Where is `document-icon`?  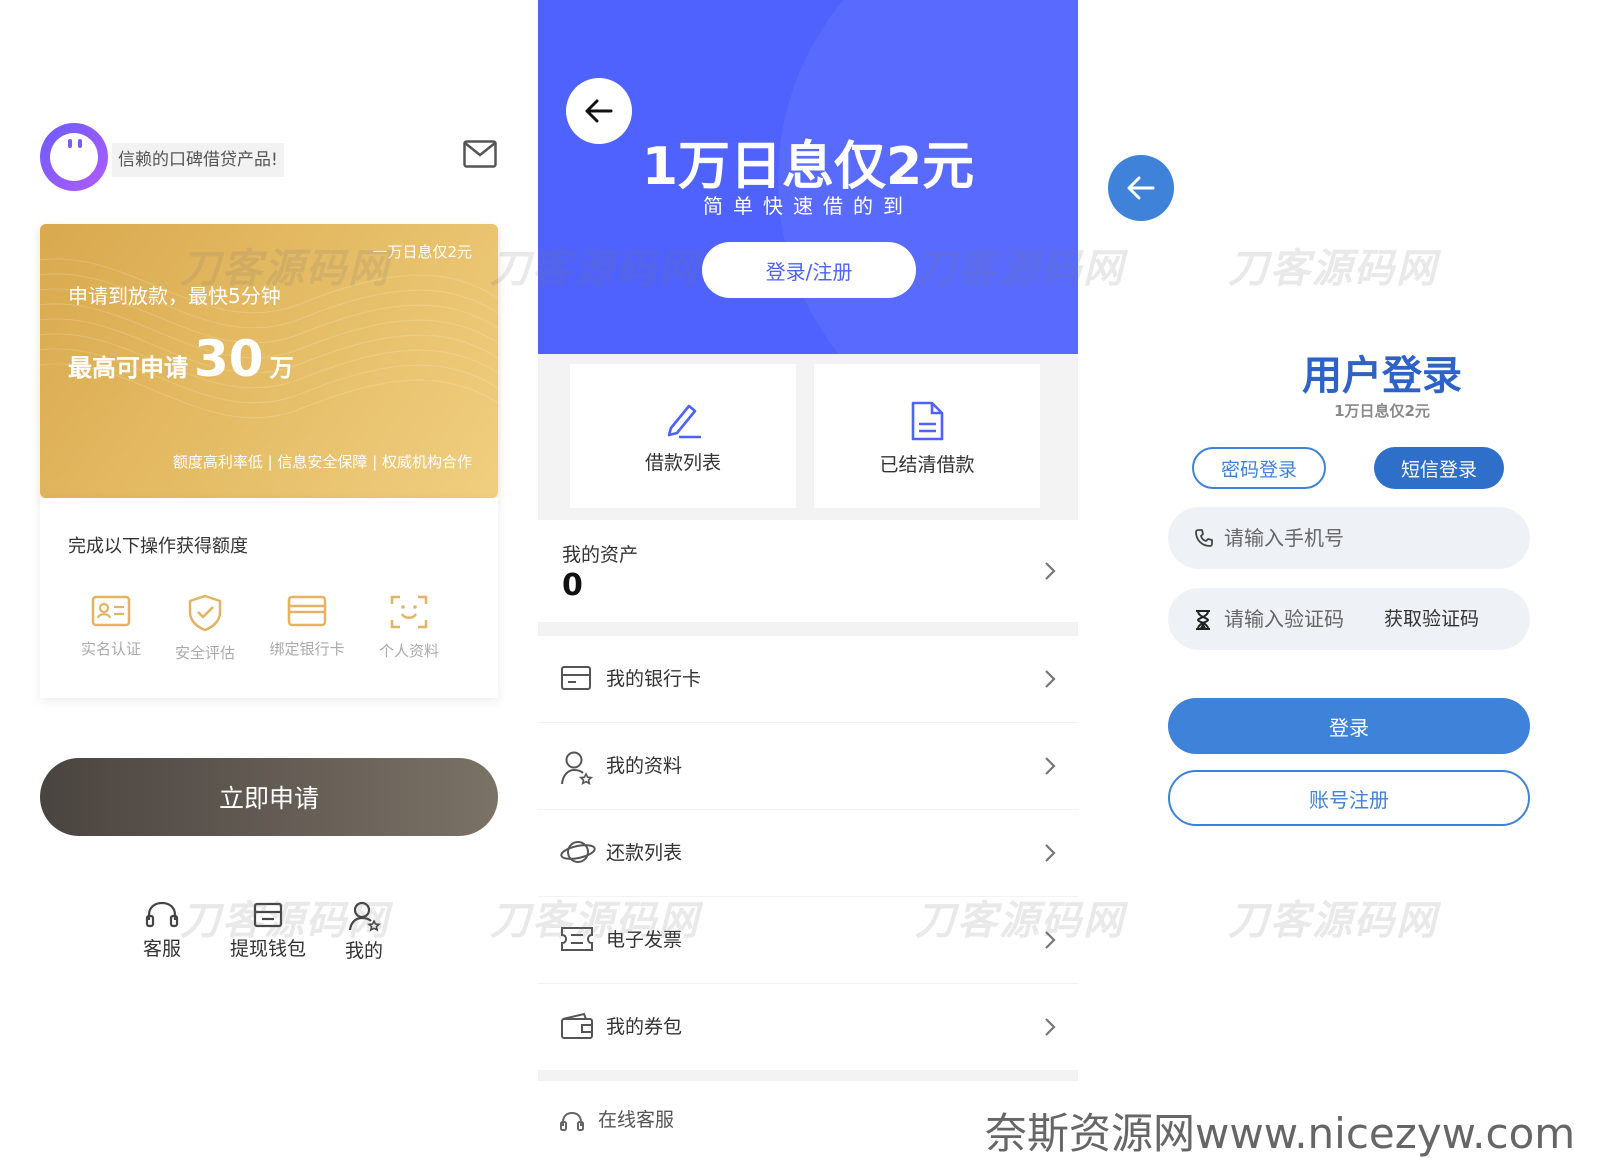
document-icon is located at coordinates (927, 421).